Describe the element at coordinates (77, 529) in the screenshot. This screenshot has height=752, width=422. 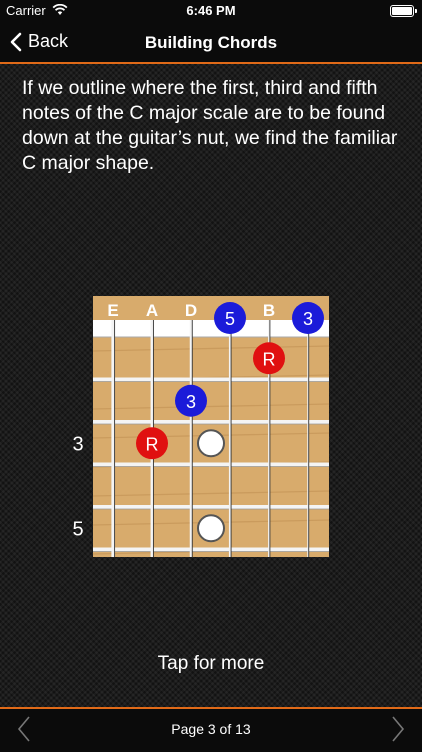
I see `fret-number-label: 5` at that location.